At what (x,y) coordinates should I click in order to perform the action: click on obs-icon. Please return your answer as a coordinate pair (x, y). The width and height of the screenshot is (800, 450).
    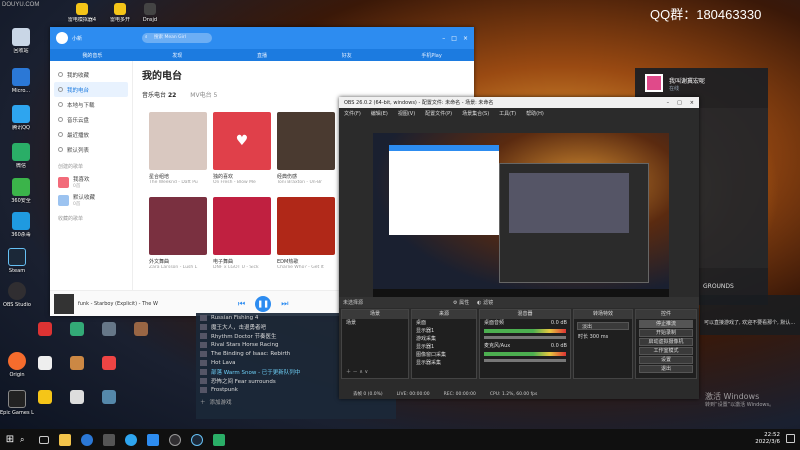
    Looking at the image, I should click on (175, 439).